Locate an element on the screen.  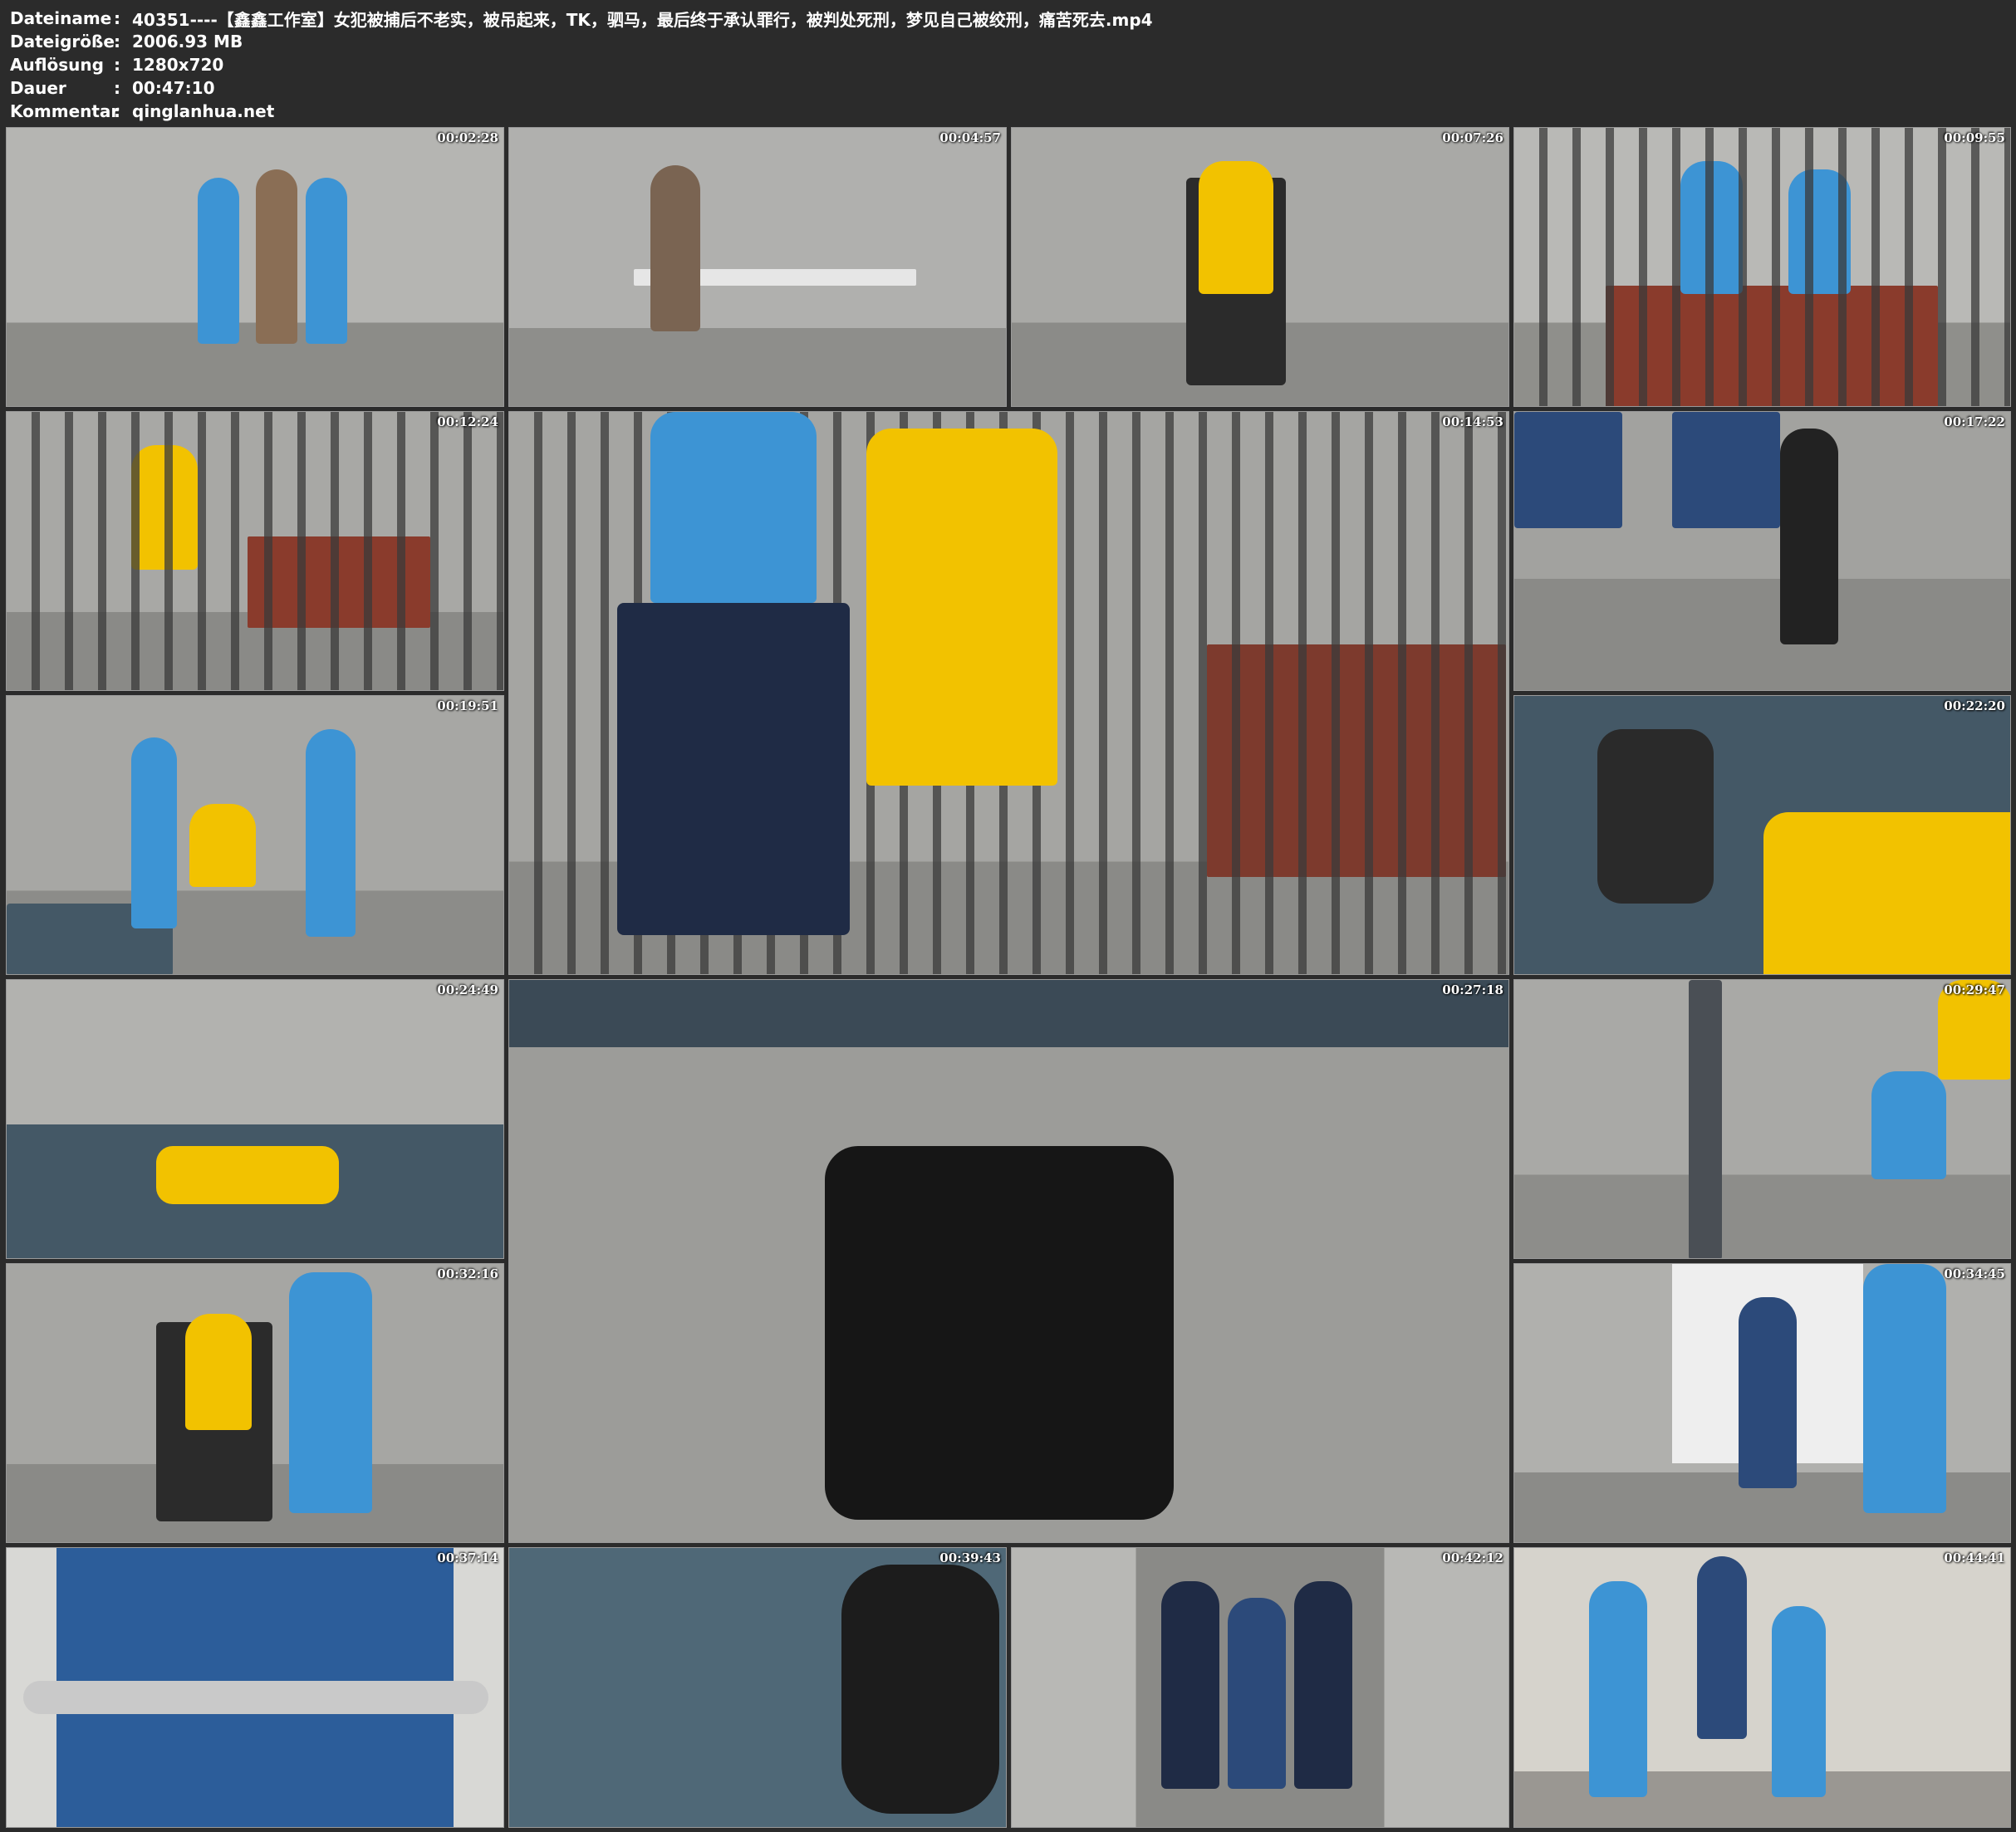
meta-key: Auflösung is located at coordinates (57, 65).